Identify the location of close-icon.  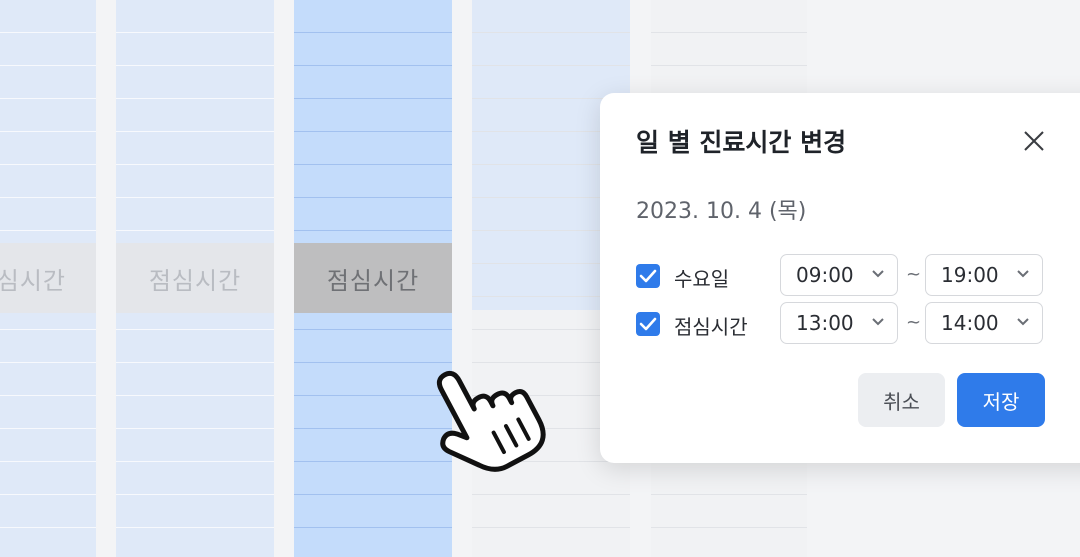
(1034, 141).